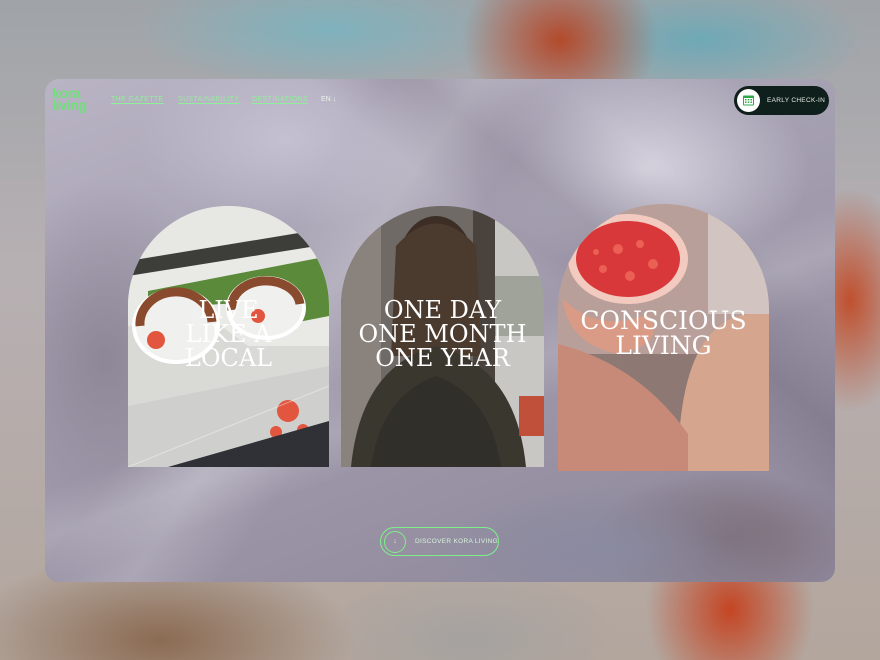 Image resolution: width=880 pixels, height=660 pixels. Describe the element at coordinates (796, 100) in the screenshot. I see `early-checkin-label: EARLY CHECK-IN` at that location.